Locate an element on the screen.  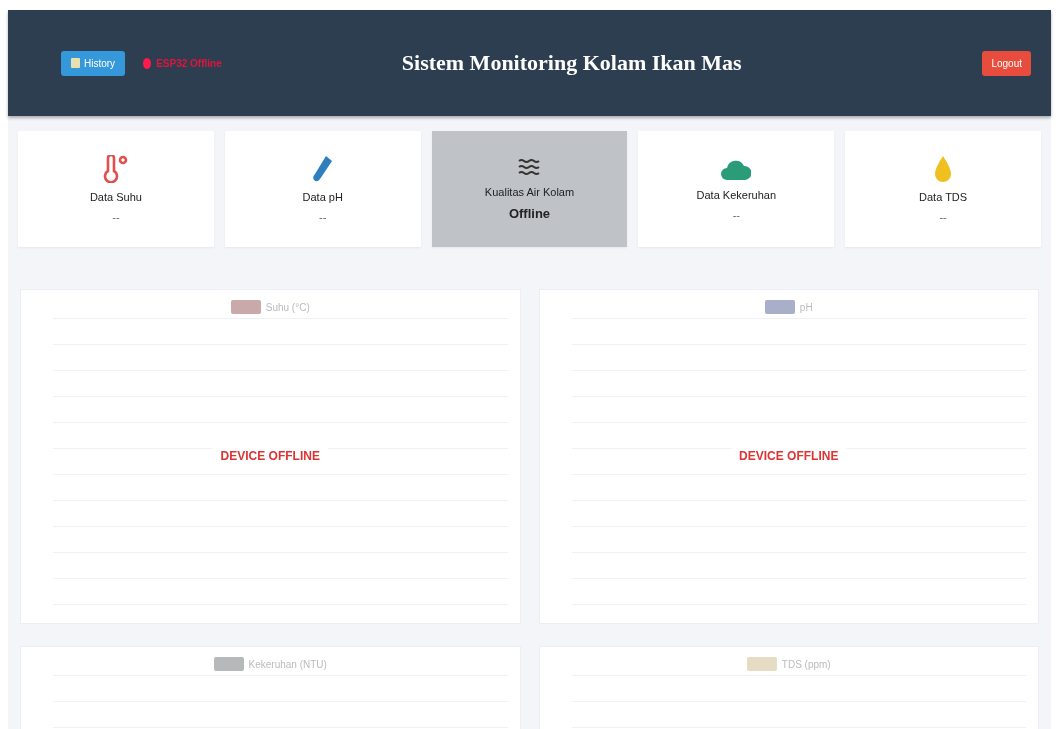
card-label: Data pH is located at coordinates (322, 197).